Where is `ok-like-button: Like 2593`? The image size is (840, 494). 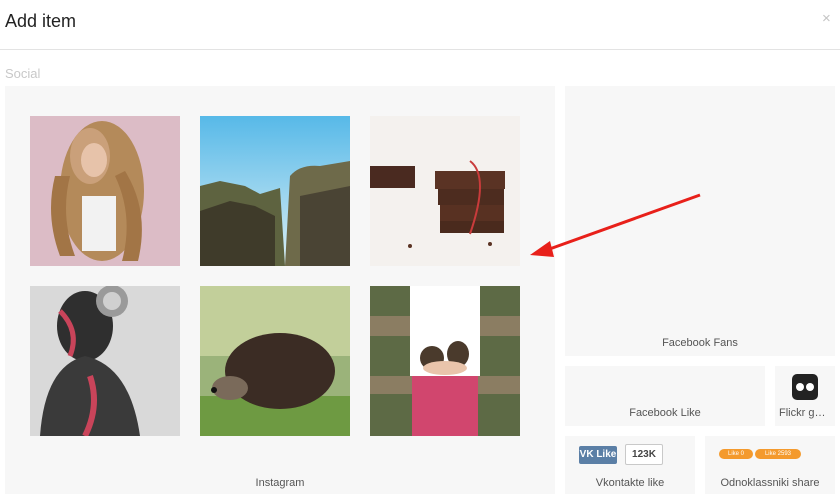 ok-like-button: Like 2593 is located at coordinates (778, 454).